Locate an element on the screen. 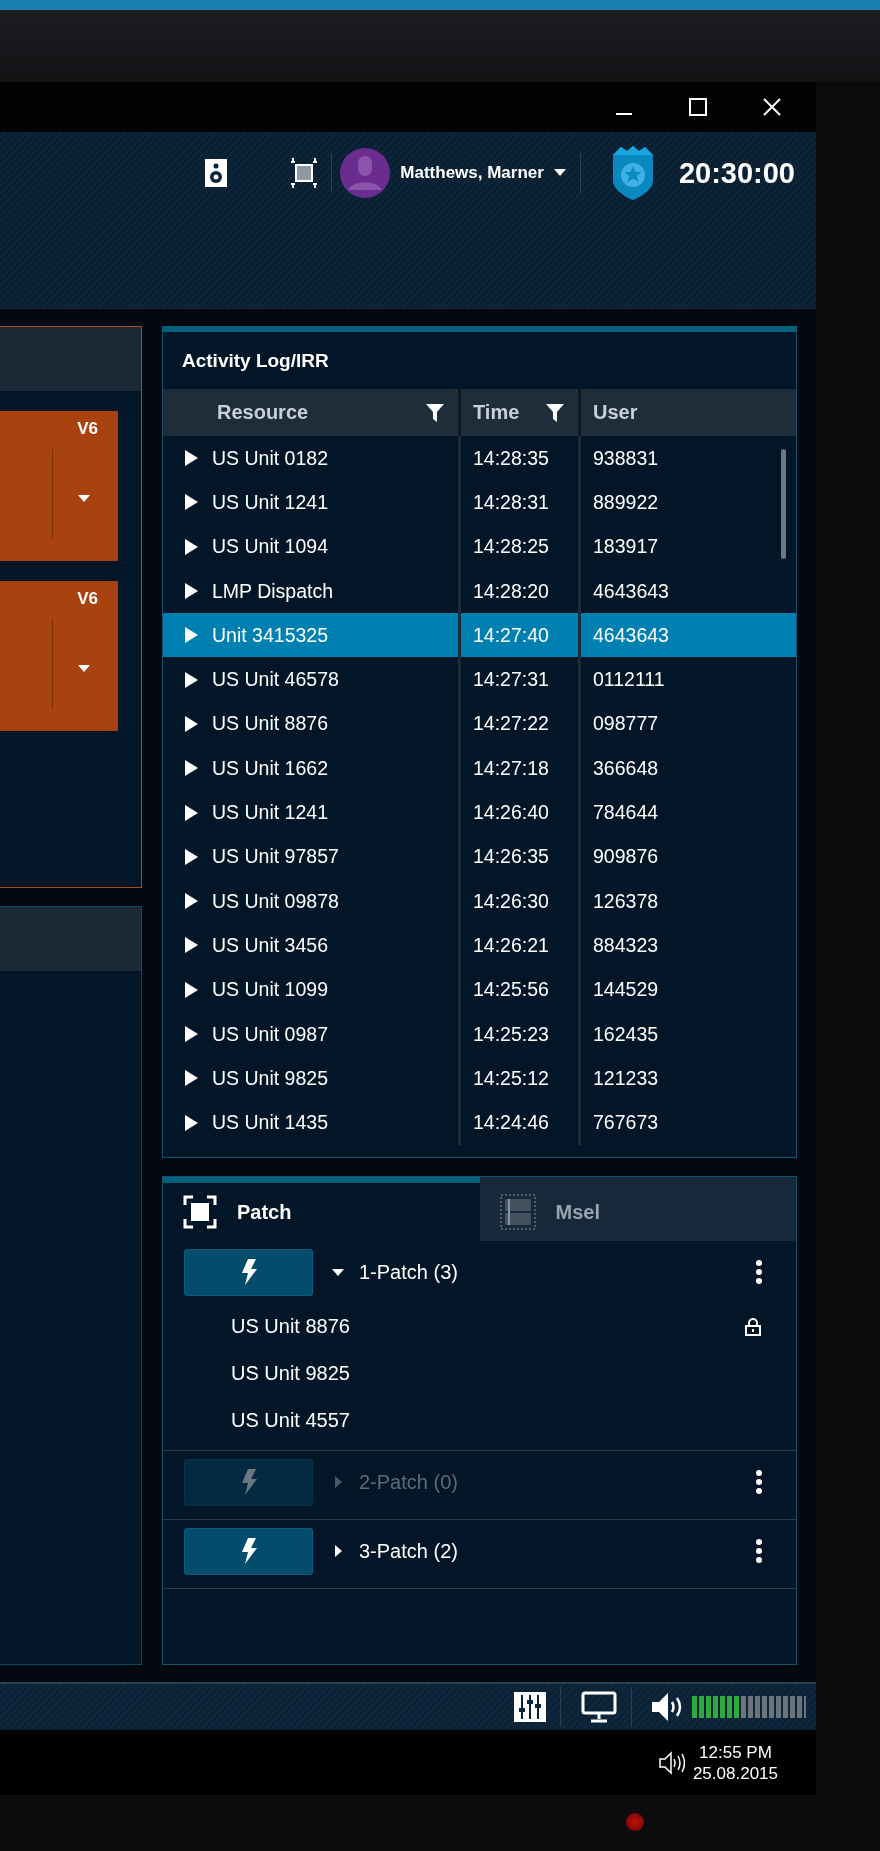 Image resolution: width=880 pixels, height=1851 pixels. table-cell: 14:26:30 is located at coordinates (521, 901).